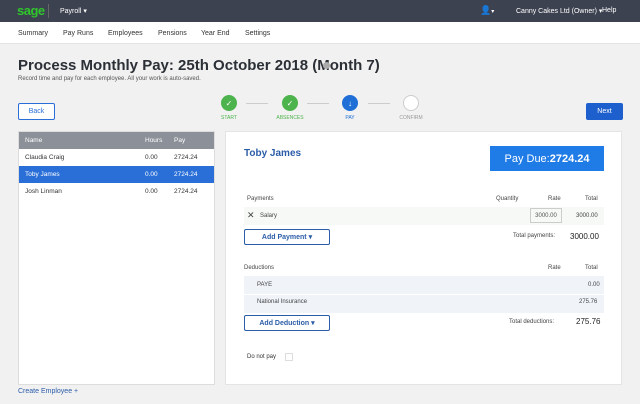  What do you see at coordinates (116, 157) in the screenshot?
I see `employee-row: Claudia Craig 0.00 2724.24` at bounding box center [116, 157].